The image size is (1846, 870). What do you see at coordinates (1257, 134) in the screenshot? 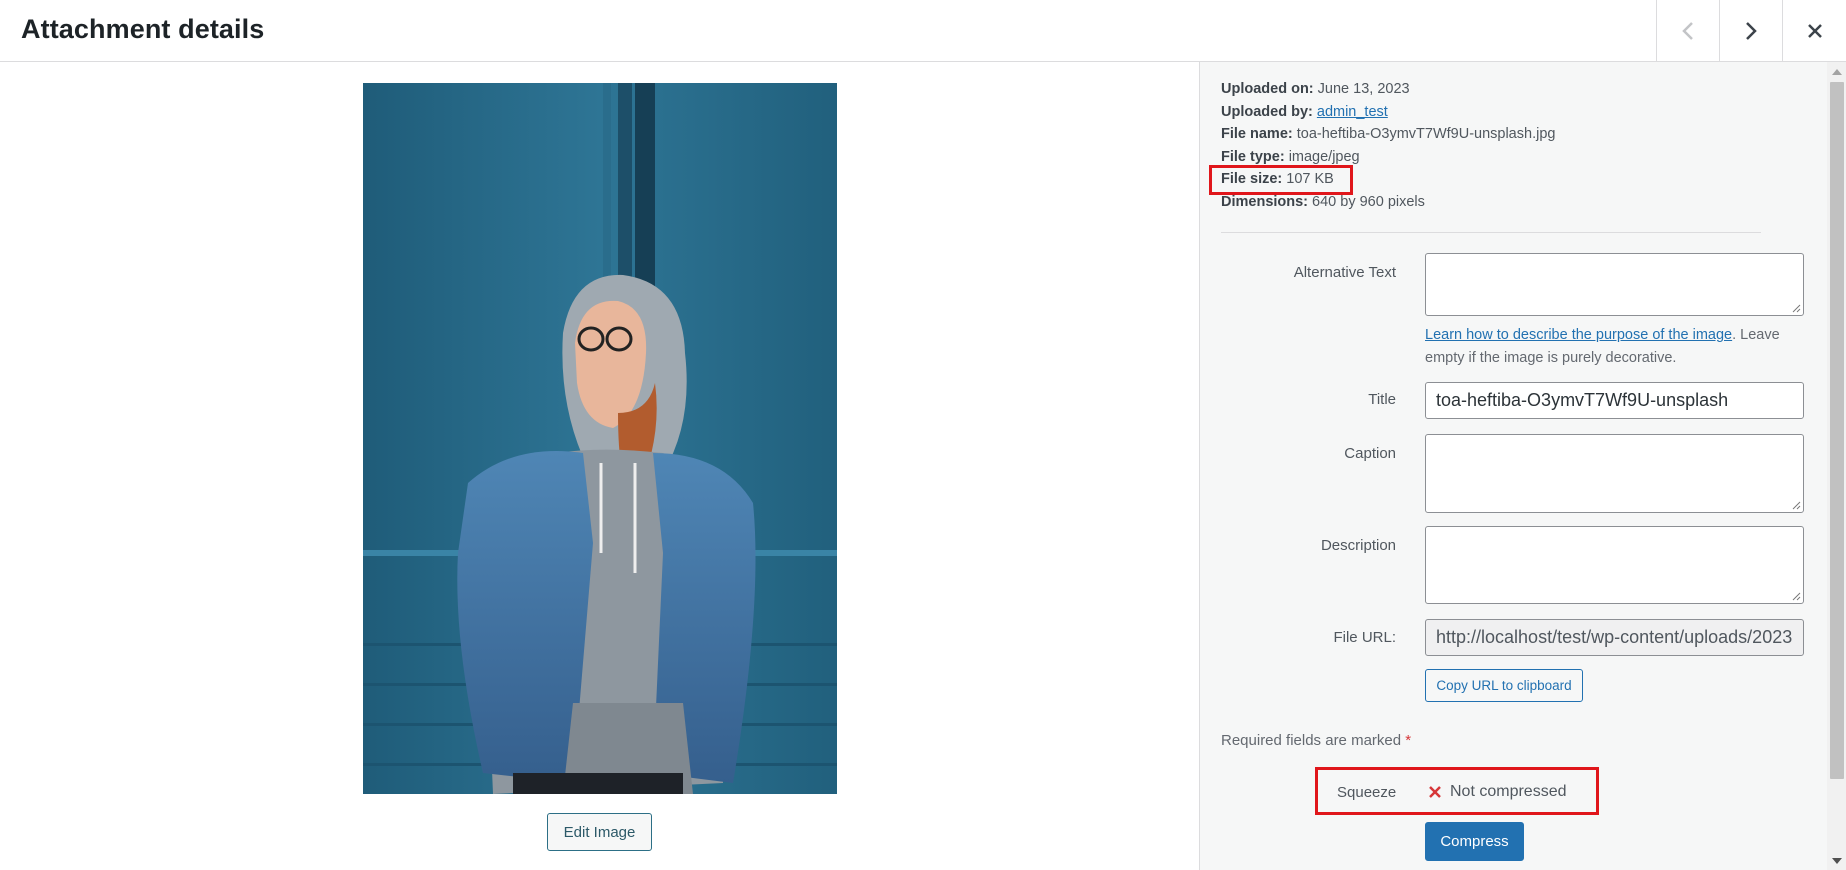
I see `file-name-label: File name:` at bounding box center [1257, 134].